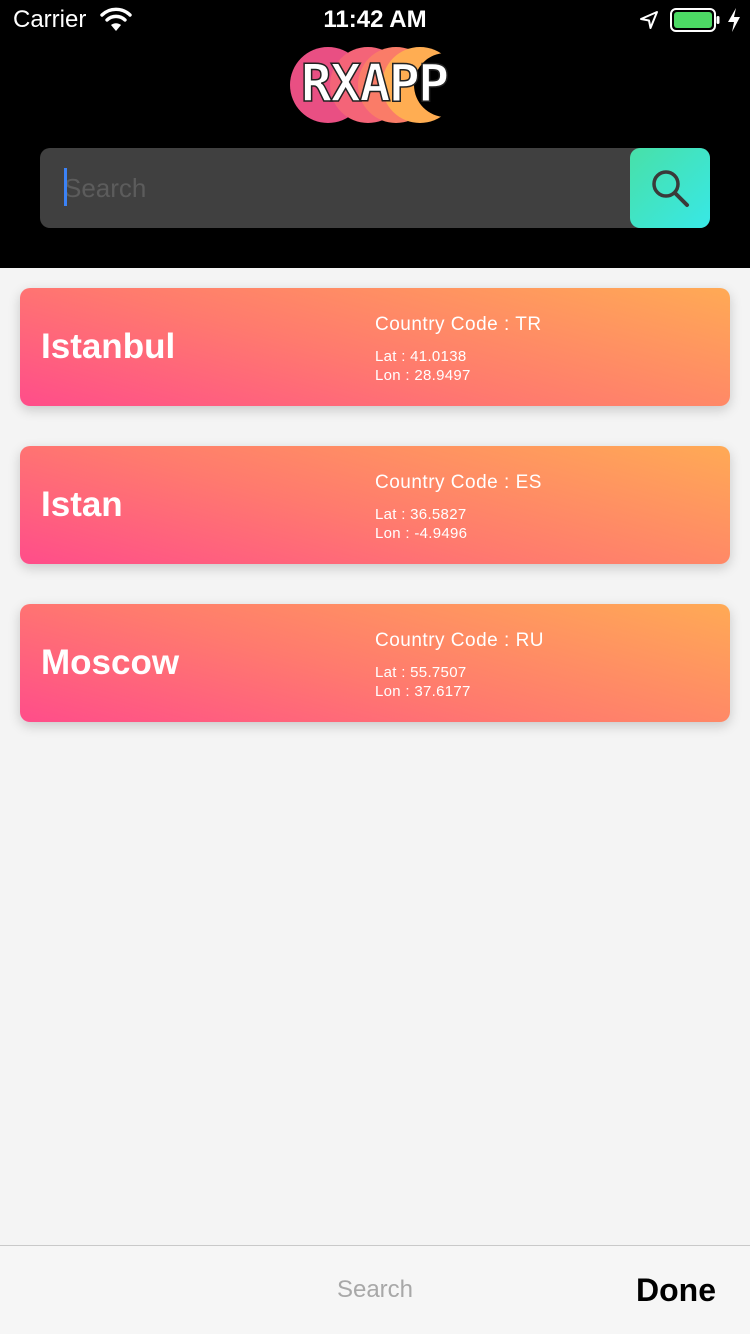 The height and width of the screenshot is (1334, 750). What do you see at coordinates (421, 514) in the screenshot?
I see `latitude: Lat : 36.5827` at bounding box center [421, 514].